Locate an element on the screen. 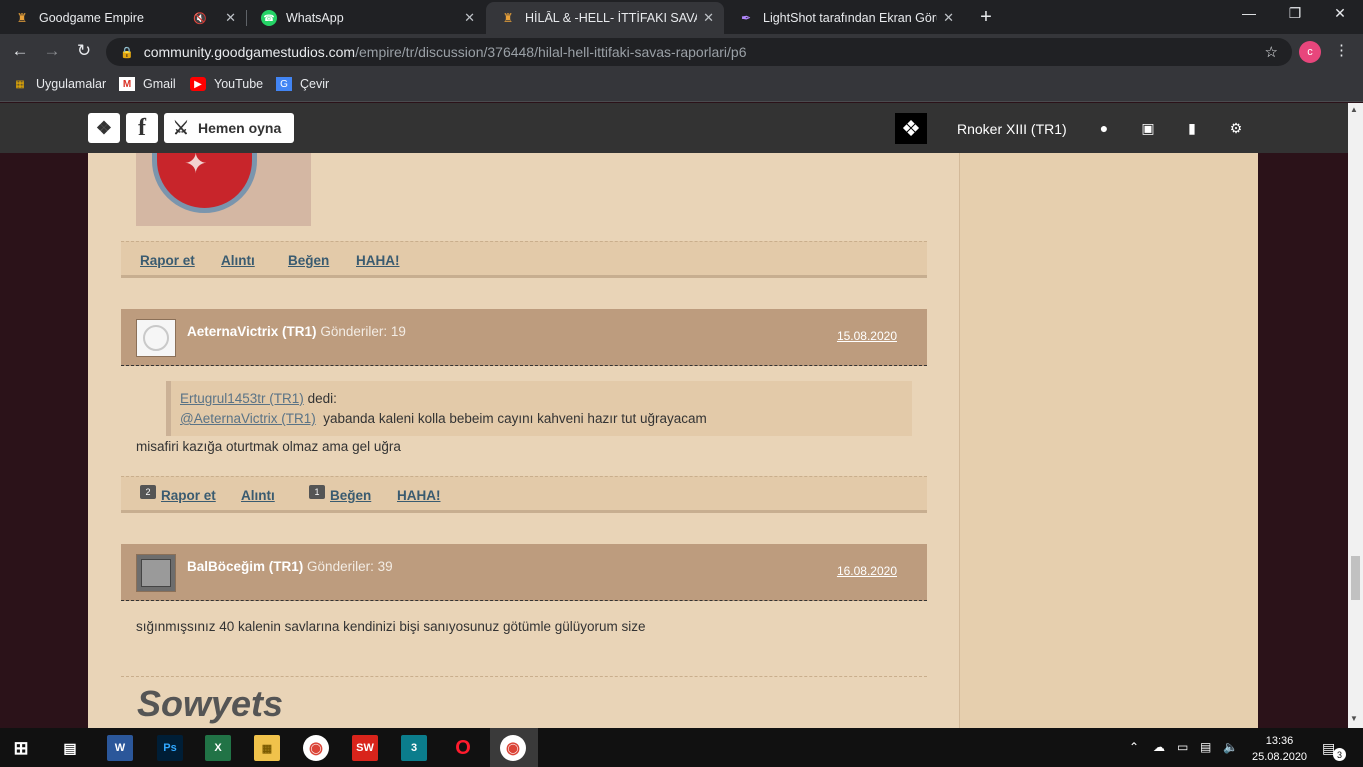  quote-author-link: Ertugrul1453tr (TR1) is located at coordinates (242, 398).